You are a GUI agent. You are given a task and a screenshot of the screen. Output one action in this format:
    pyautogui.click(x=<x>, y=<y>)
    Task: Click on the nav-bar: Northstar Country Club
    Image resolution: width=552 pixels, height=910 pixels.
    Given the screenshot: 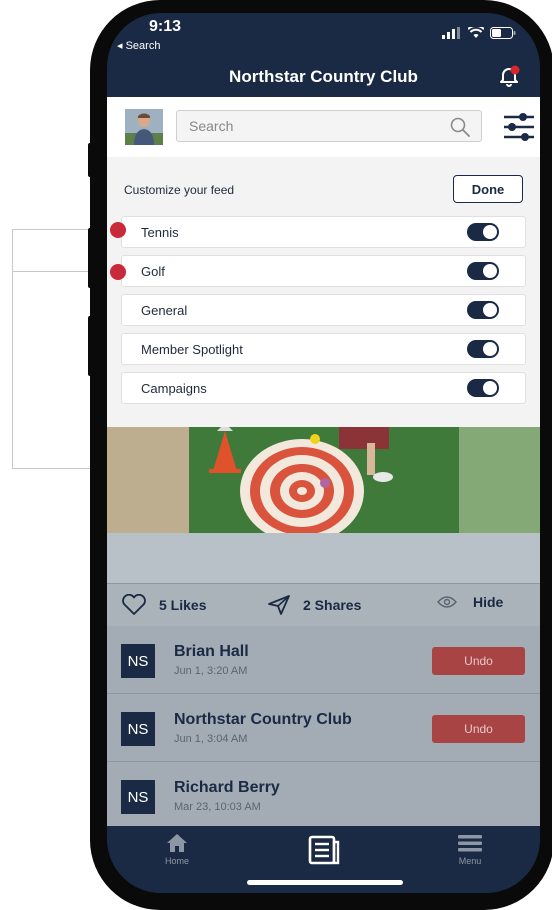 What is the action you would take?
    pyautogui.click(x=323, y=77)
    